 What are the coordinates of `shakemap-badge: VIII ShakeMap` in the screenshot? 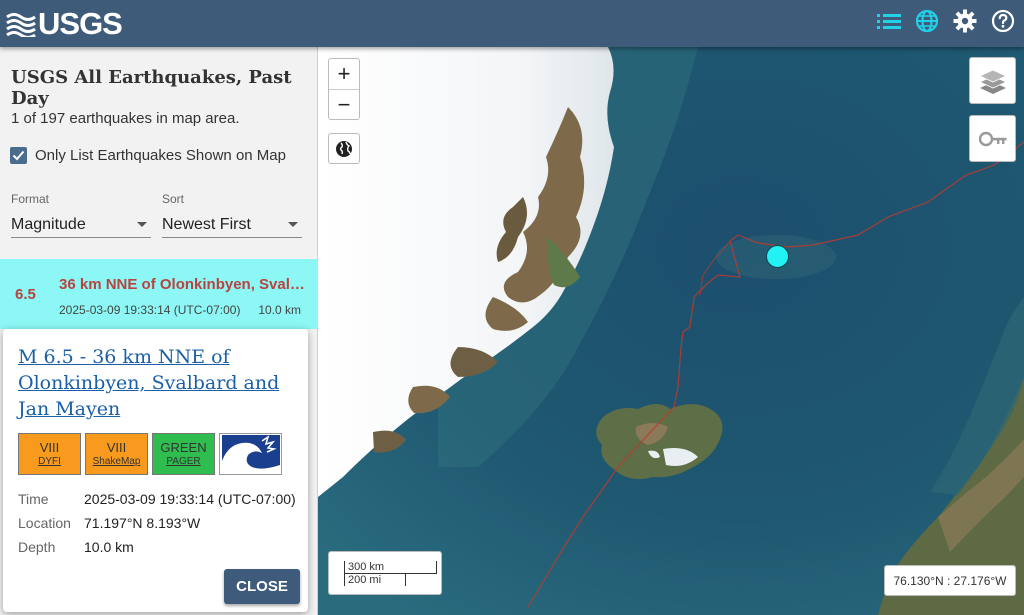 It's located at (116, 454).